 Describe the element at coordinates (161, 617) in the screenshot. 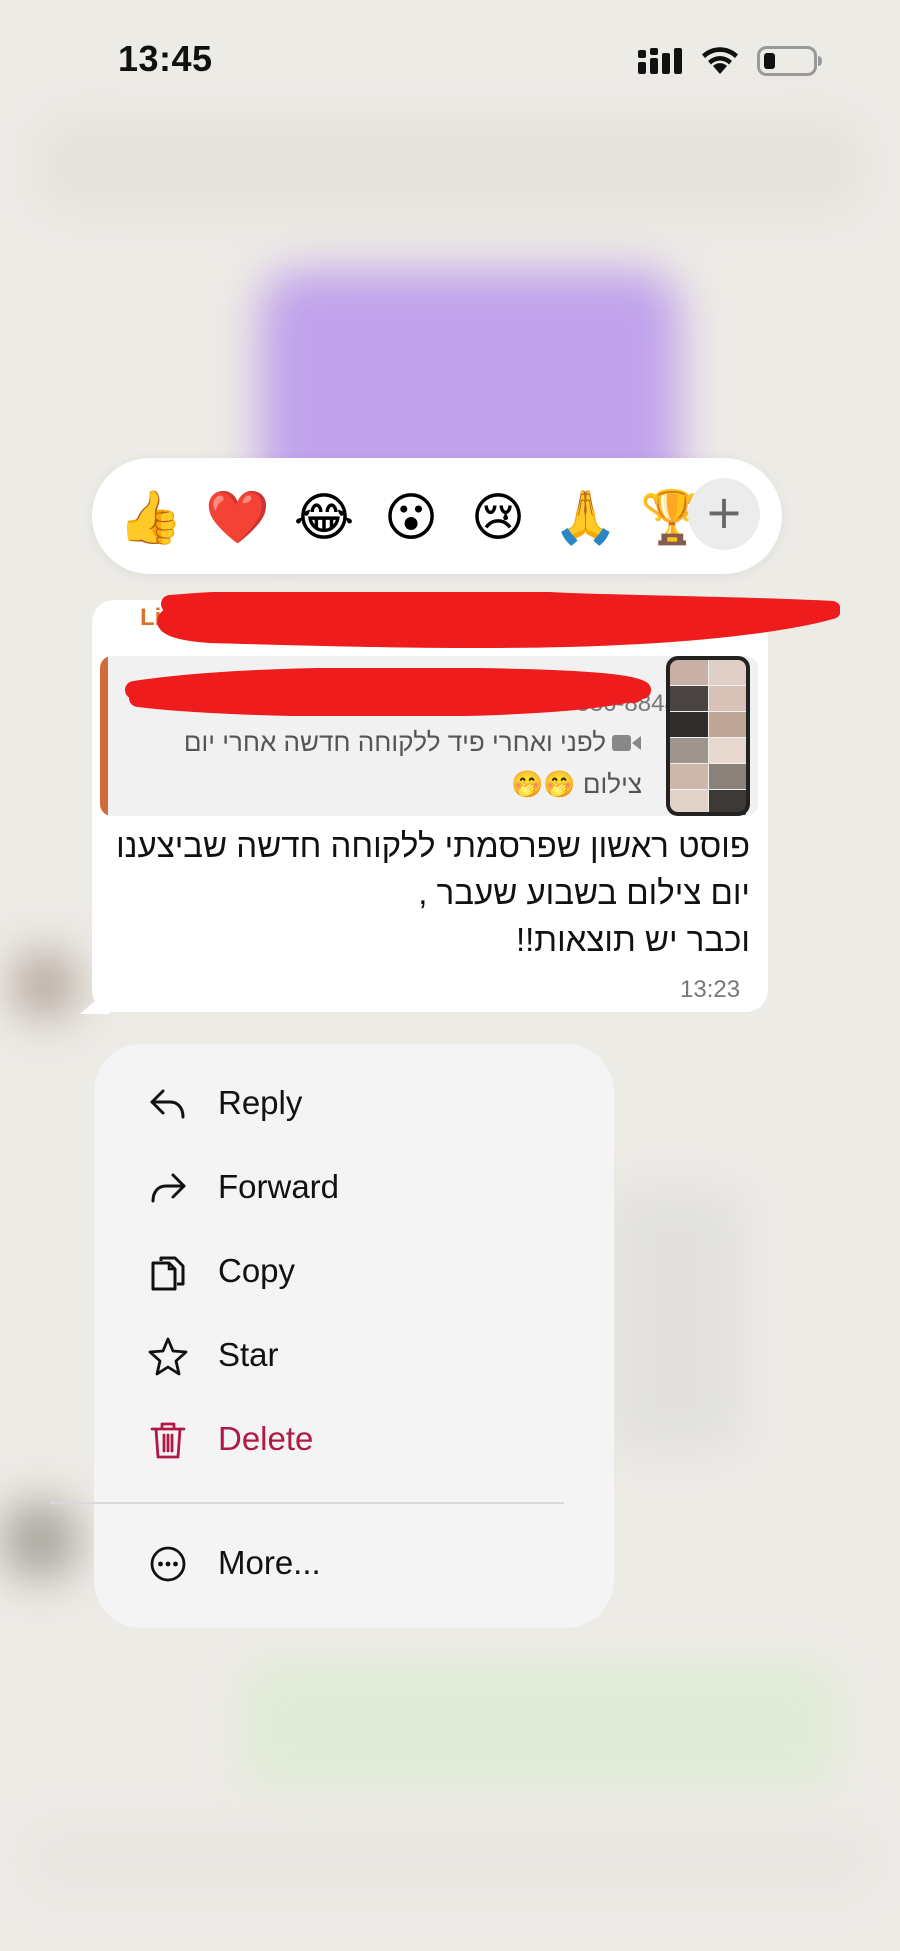

I see `sender-name: Lily` at that location.